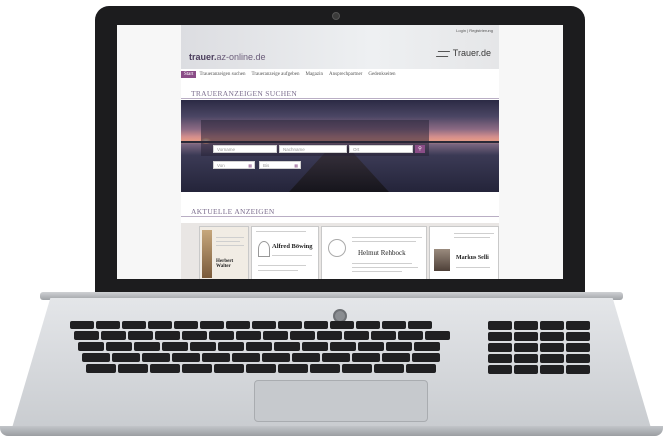 The width and height of the screenshot is (663, 440). I want to click on ad-card: Alfred Böwing, so click(285, 252).